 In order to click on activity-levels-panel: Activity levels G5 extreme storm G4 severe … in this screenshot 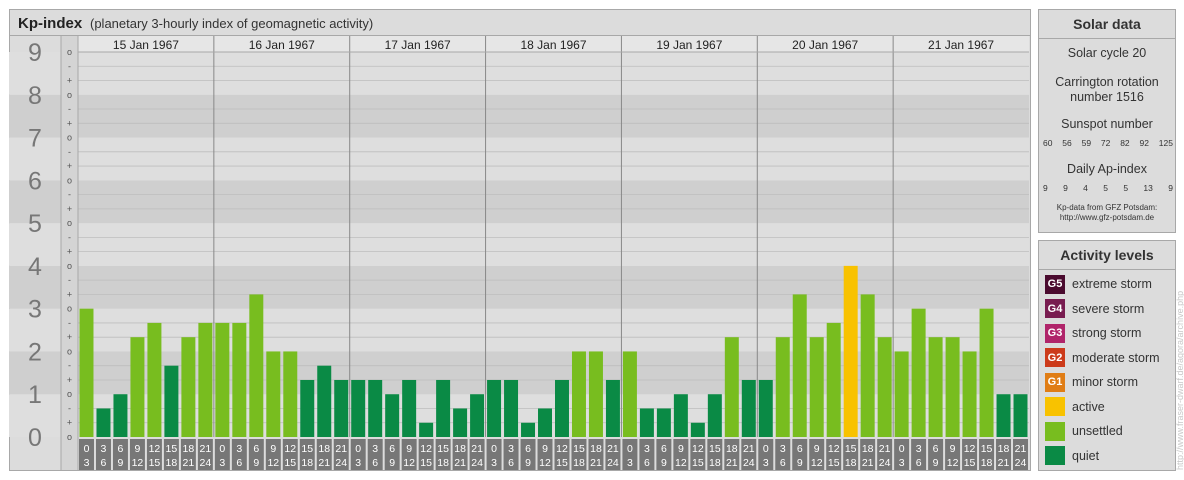, I will do `click(1107, 355)`.